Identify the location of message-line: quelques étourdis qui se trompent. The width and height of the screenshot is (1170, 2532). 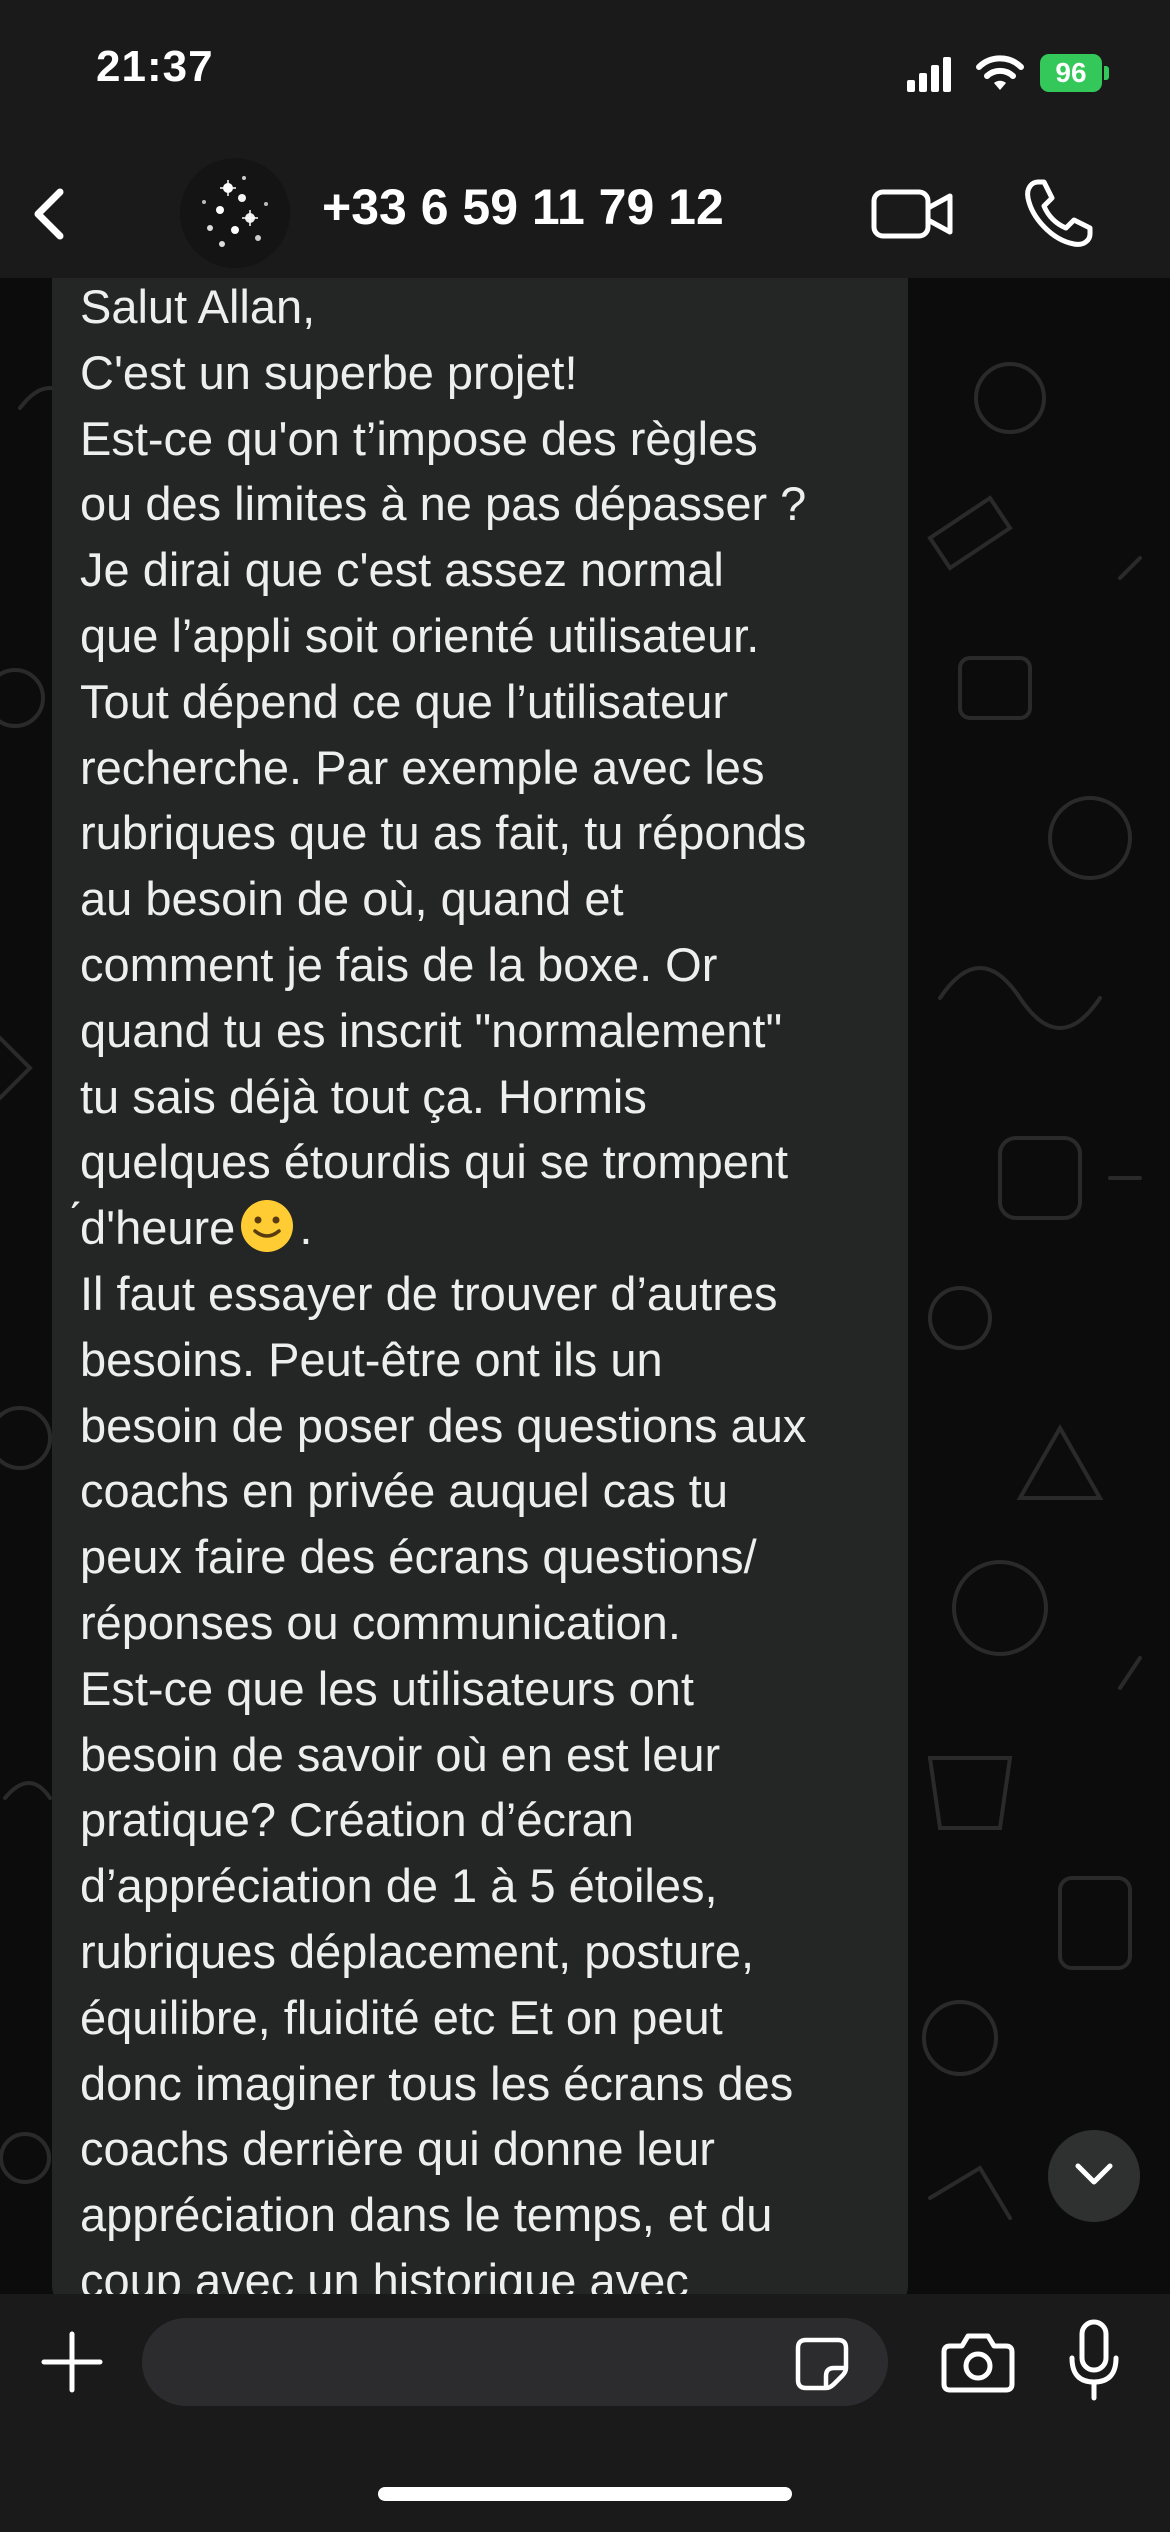
(434, 1162).